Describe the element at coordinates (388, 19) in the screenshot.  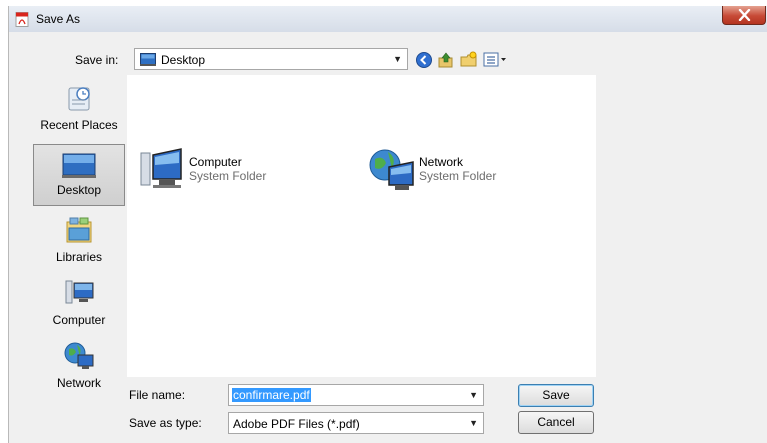
I see `title-bar: Save As` at that location.